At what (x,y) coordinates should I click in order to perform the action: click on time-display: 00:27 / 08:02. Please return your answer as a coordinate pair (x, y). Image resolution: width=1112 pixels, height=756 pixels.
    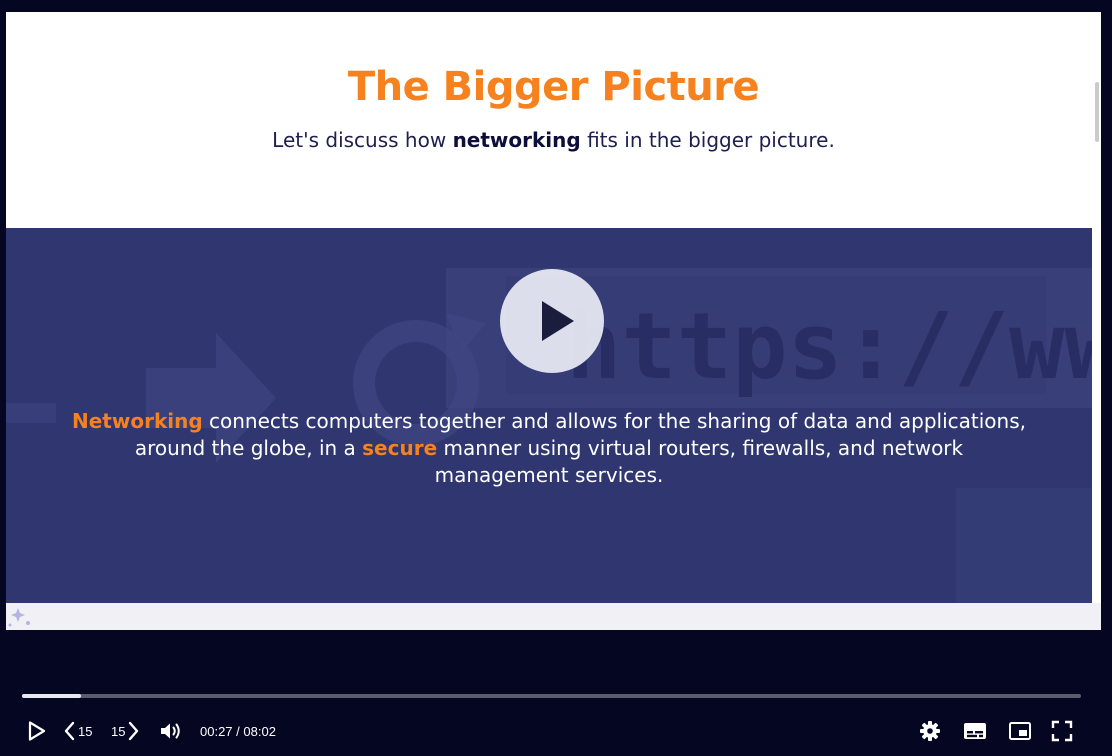
    Looking at the image, I should click on (238, 731).